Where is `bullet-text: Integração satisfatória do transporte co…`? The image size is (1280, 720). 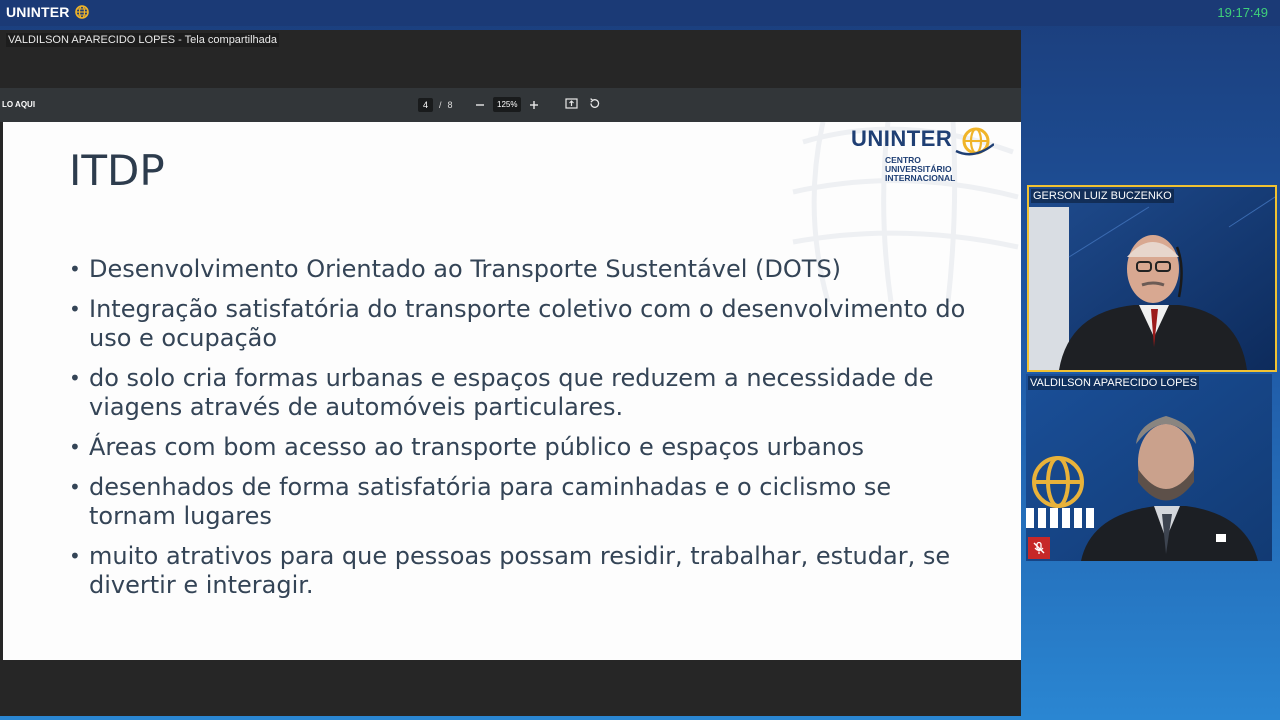
bullet-text: Integração satisfatória do transporte co… is located at coordinates (527, 323).